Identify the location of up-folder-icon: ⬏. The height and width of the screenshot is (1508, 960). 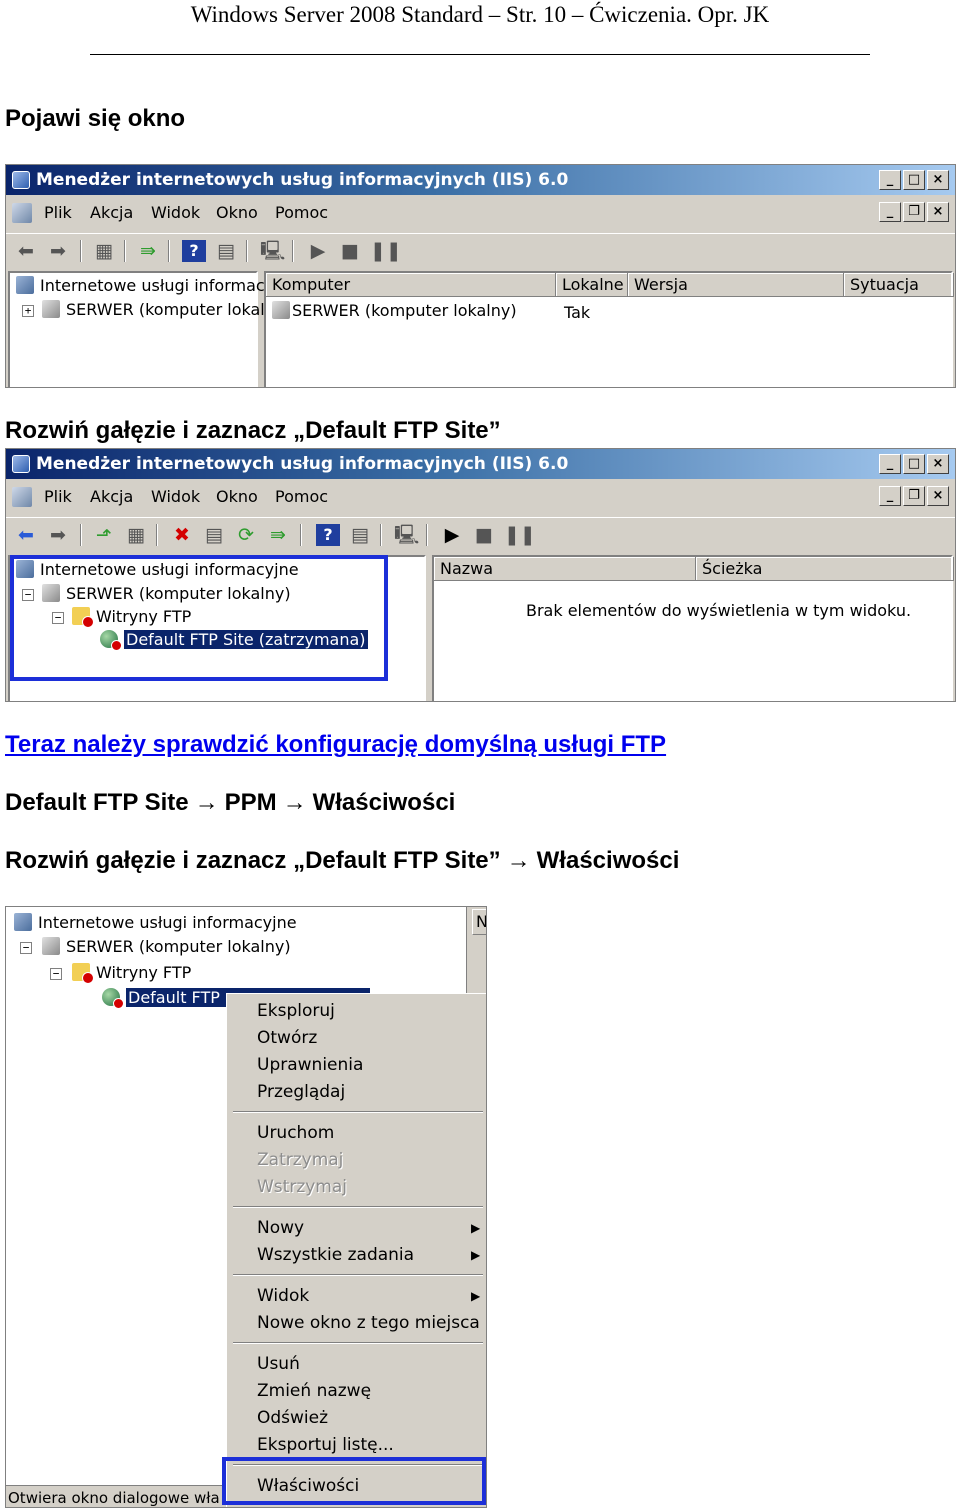
(104, 535).